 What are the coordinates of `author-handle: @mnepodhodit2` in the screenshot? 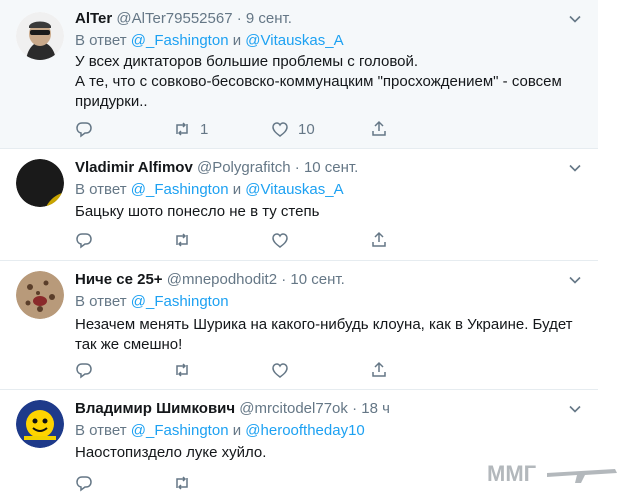 It's located at (222, 279).